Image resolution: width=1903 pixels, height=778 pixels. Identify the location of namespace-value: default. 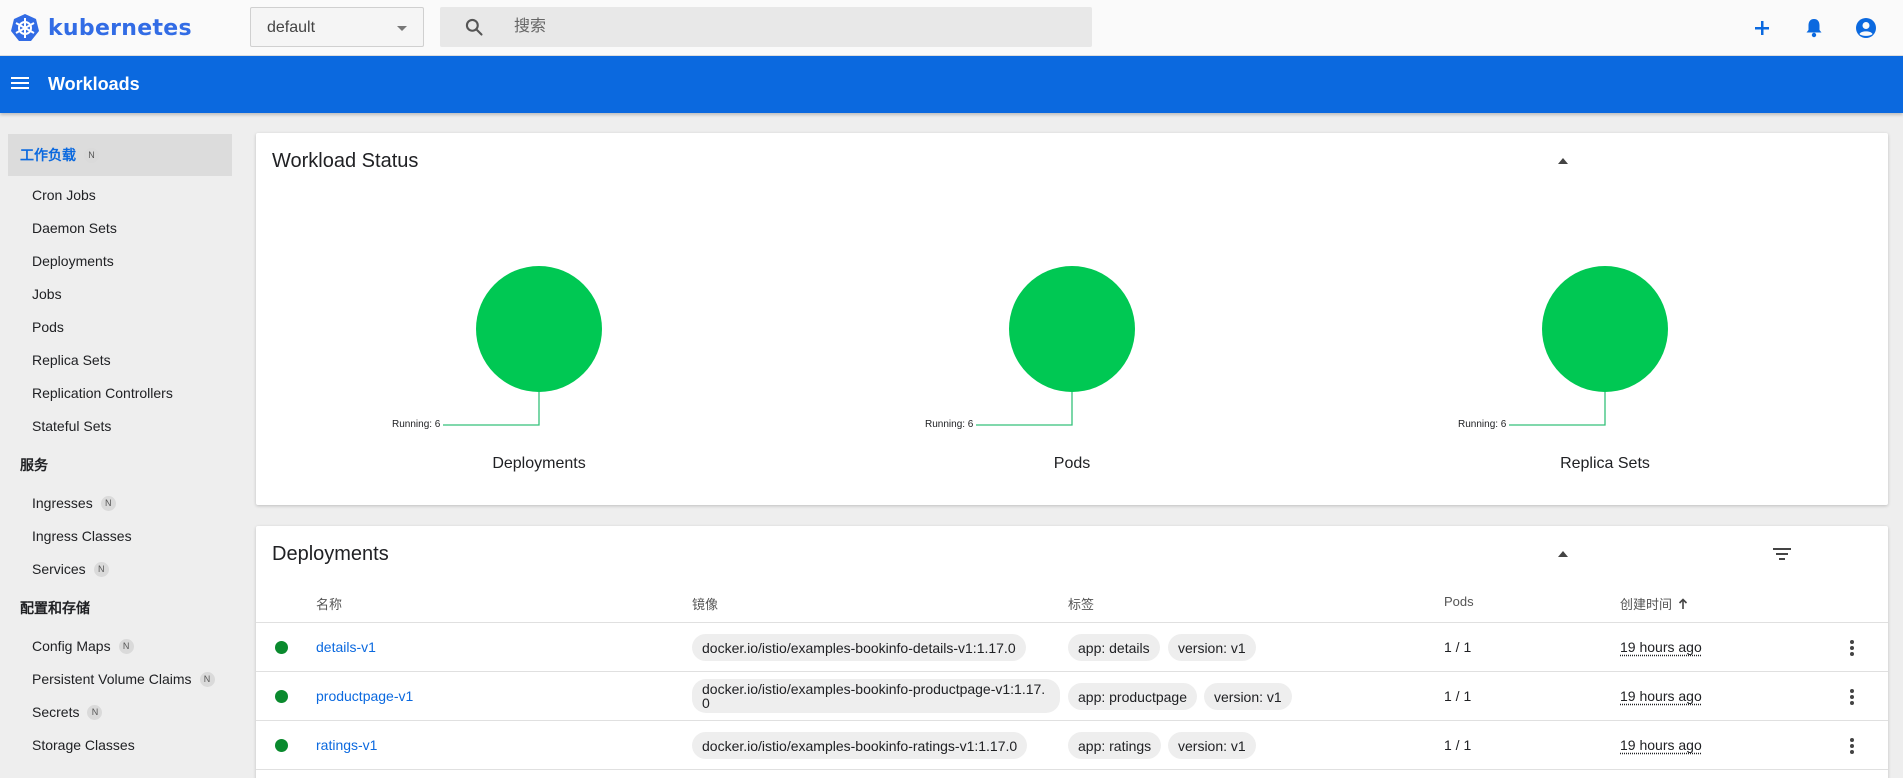
(291, 27).